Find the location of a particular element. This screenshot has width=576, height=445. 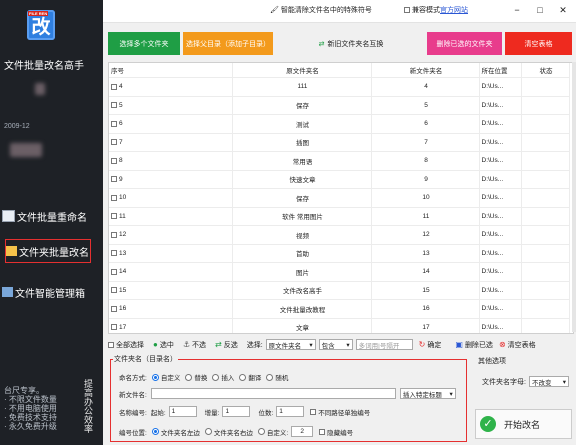

header-no: 序号 is located at coordinates (171, 70).